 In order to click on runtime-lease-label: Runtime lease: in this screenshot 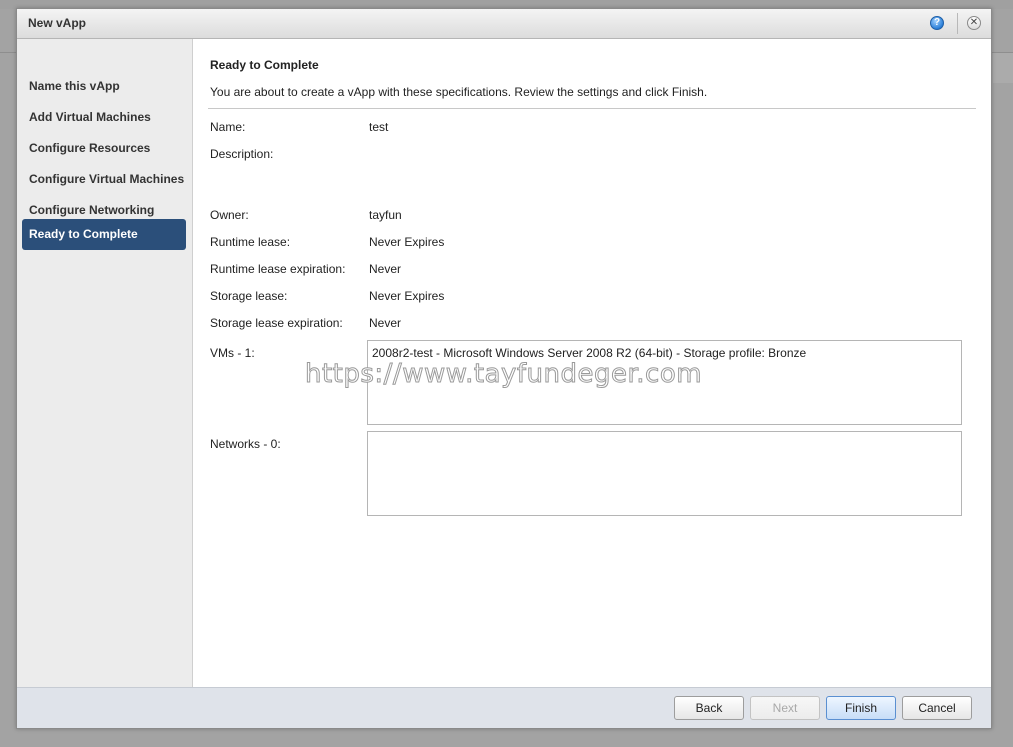, I will do `click(250, 242)`.